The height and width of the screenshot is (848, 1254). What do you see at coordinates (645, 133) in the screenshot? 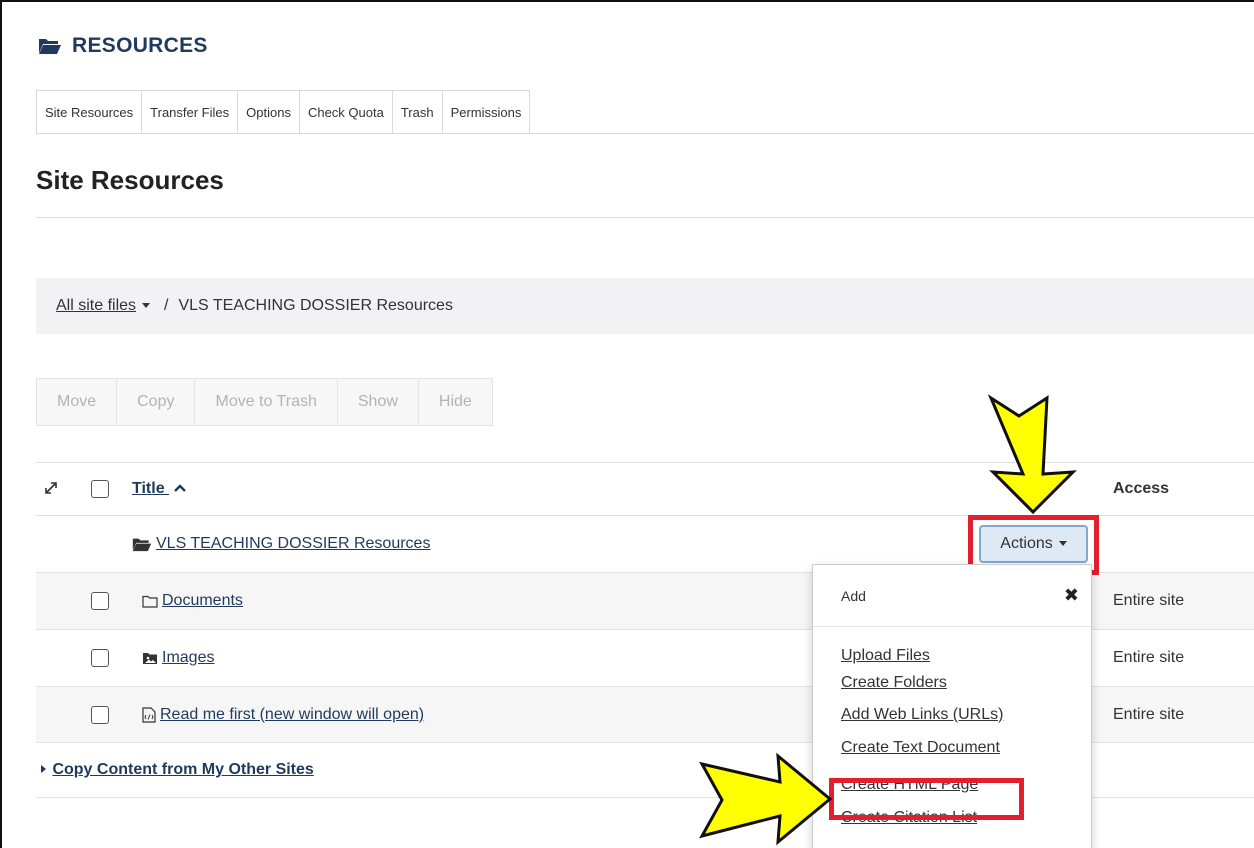
I see `tabs-divider` at bounding box center [645, 133].